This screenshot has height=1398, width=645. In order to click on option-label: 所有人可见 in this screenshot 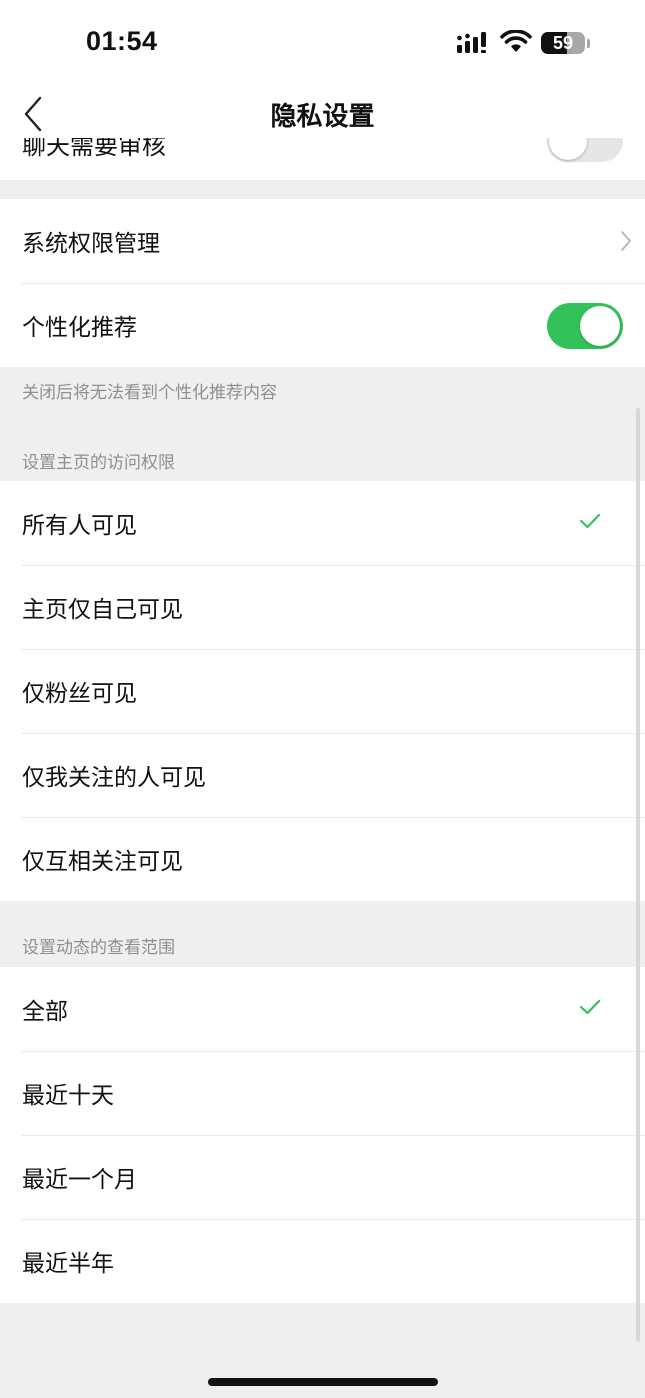, I will do `click(79, 526)`.